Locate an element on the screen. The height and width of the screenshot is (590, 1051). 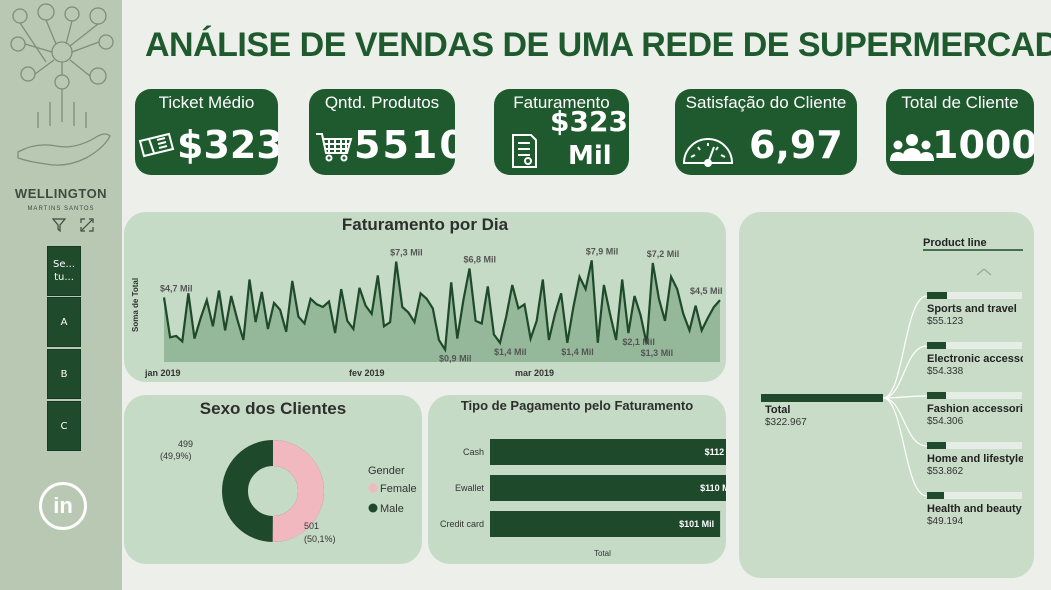
product-label: Sports and travel is located at coordinates (972, 309).